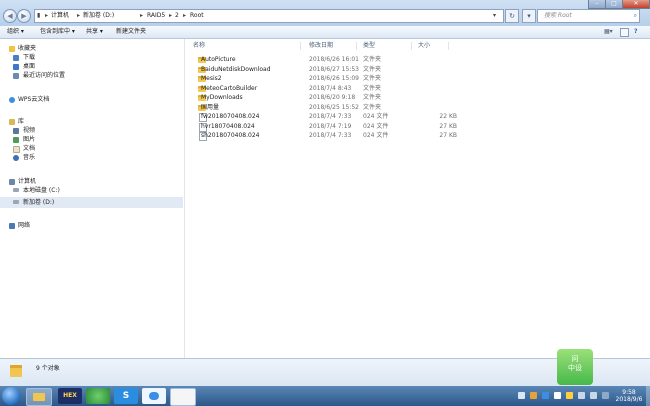 The image size is (650, 406). Describe the element at coordinates (636, 4) in the screenshot. I see `close-button: ✕` at that location.